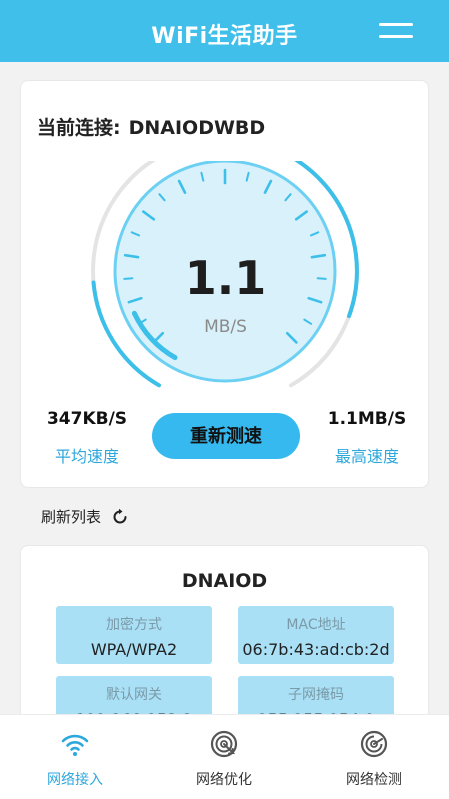 The width and height of the screenshot is (449, 799). I want to click on optimize-icon, so click(224, 744).